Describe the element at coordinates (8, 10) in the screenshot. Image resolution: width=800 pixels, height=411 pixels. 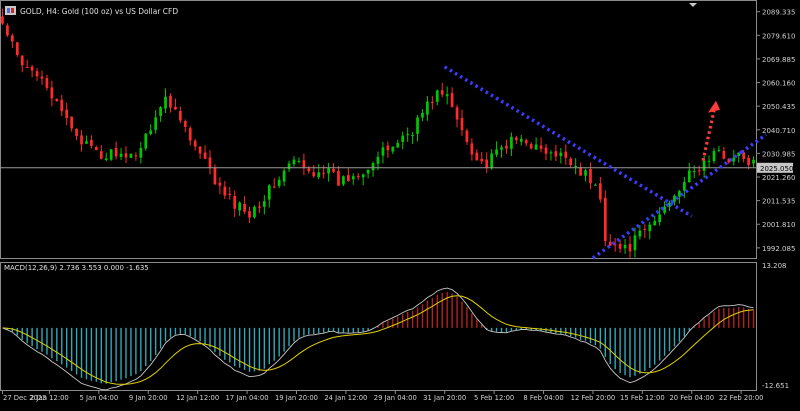
I see `window-icon-detail` at that location.